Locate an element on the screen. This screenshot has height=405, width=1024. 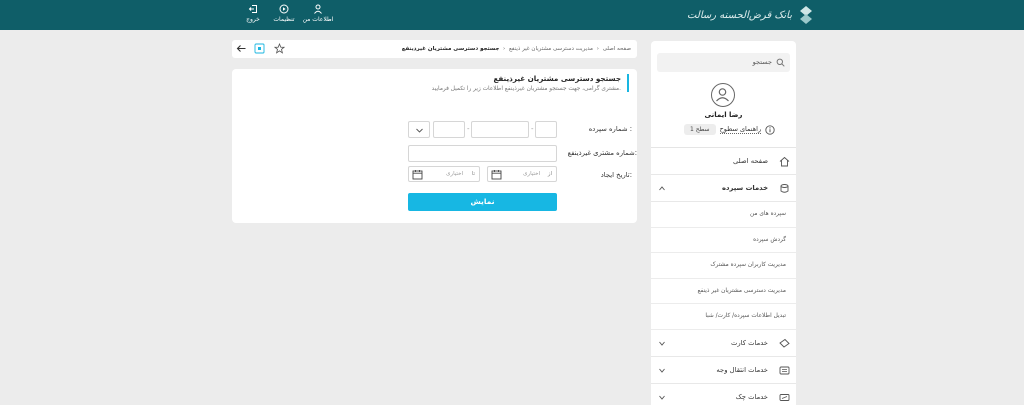
deposit-type-select is located at coordinates (419, 129).